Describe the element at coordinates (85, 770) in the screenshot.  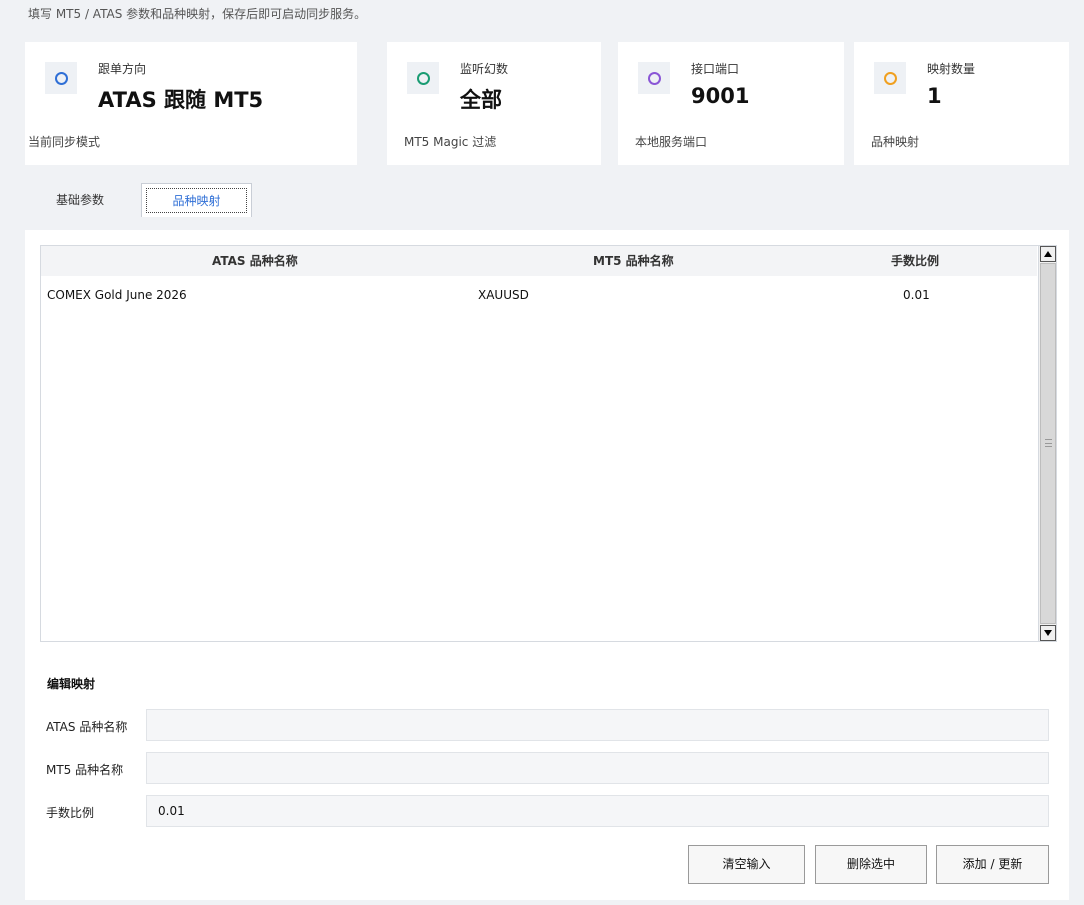
I see `mt5-symbol-label: MT5 品种名称` at that location.